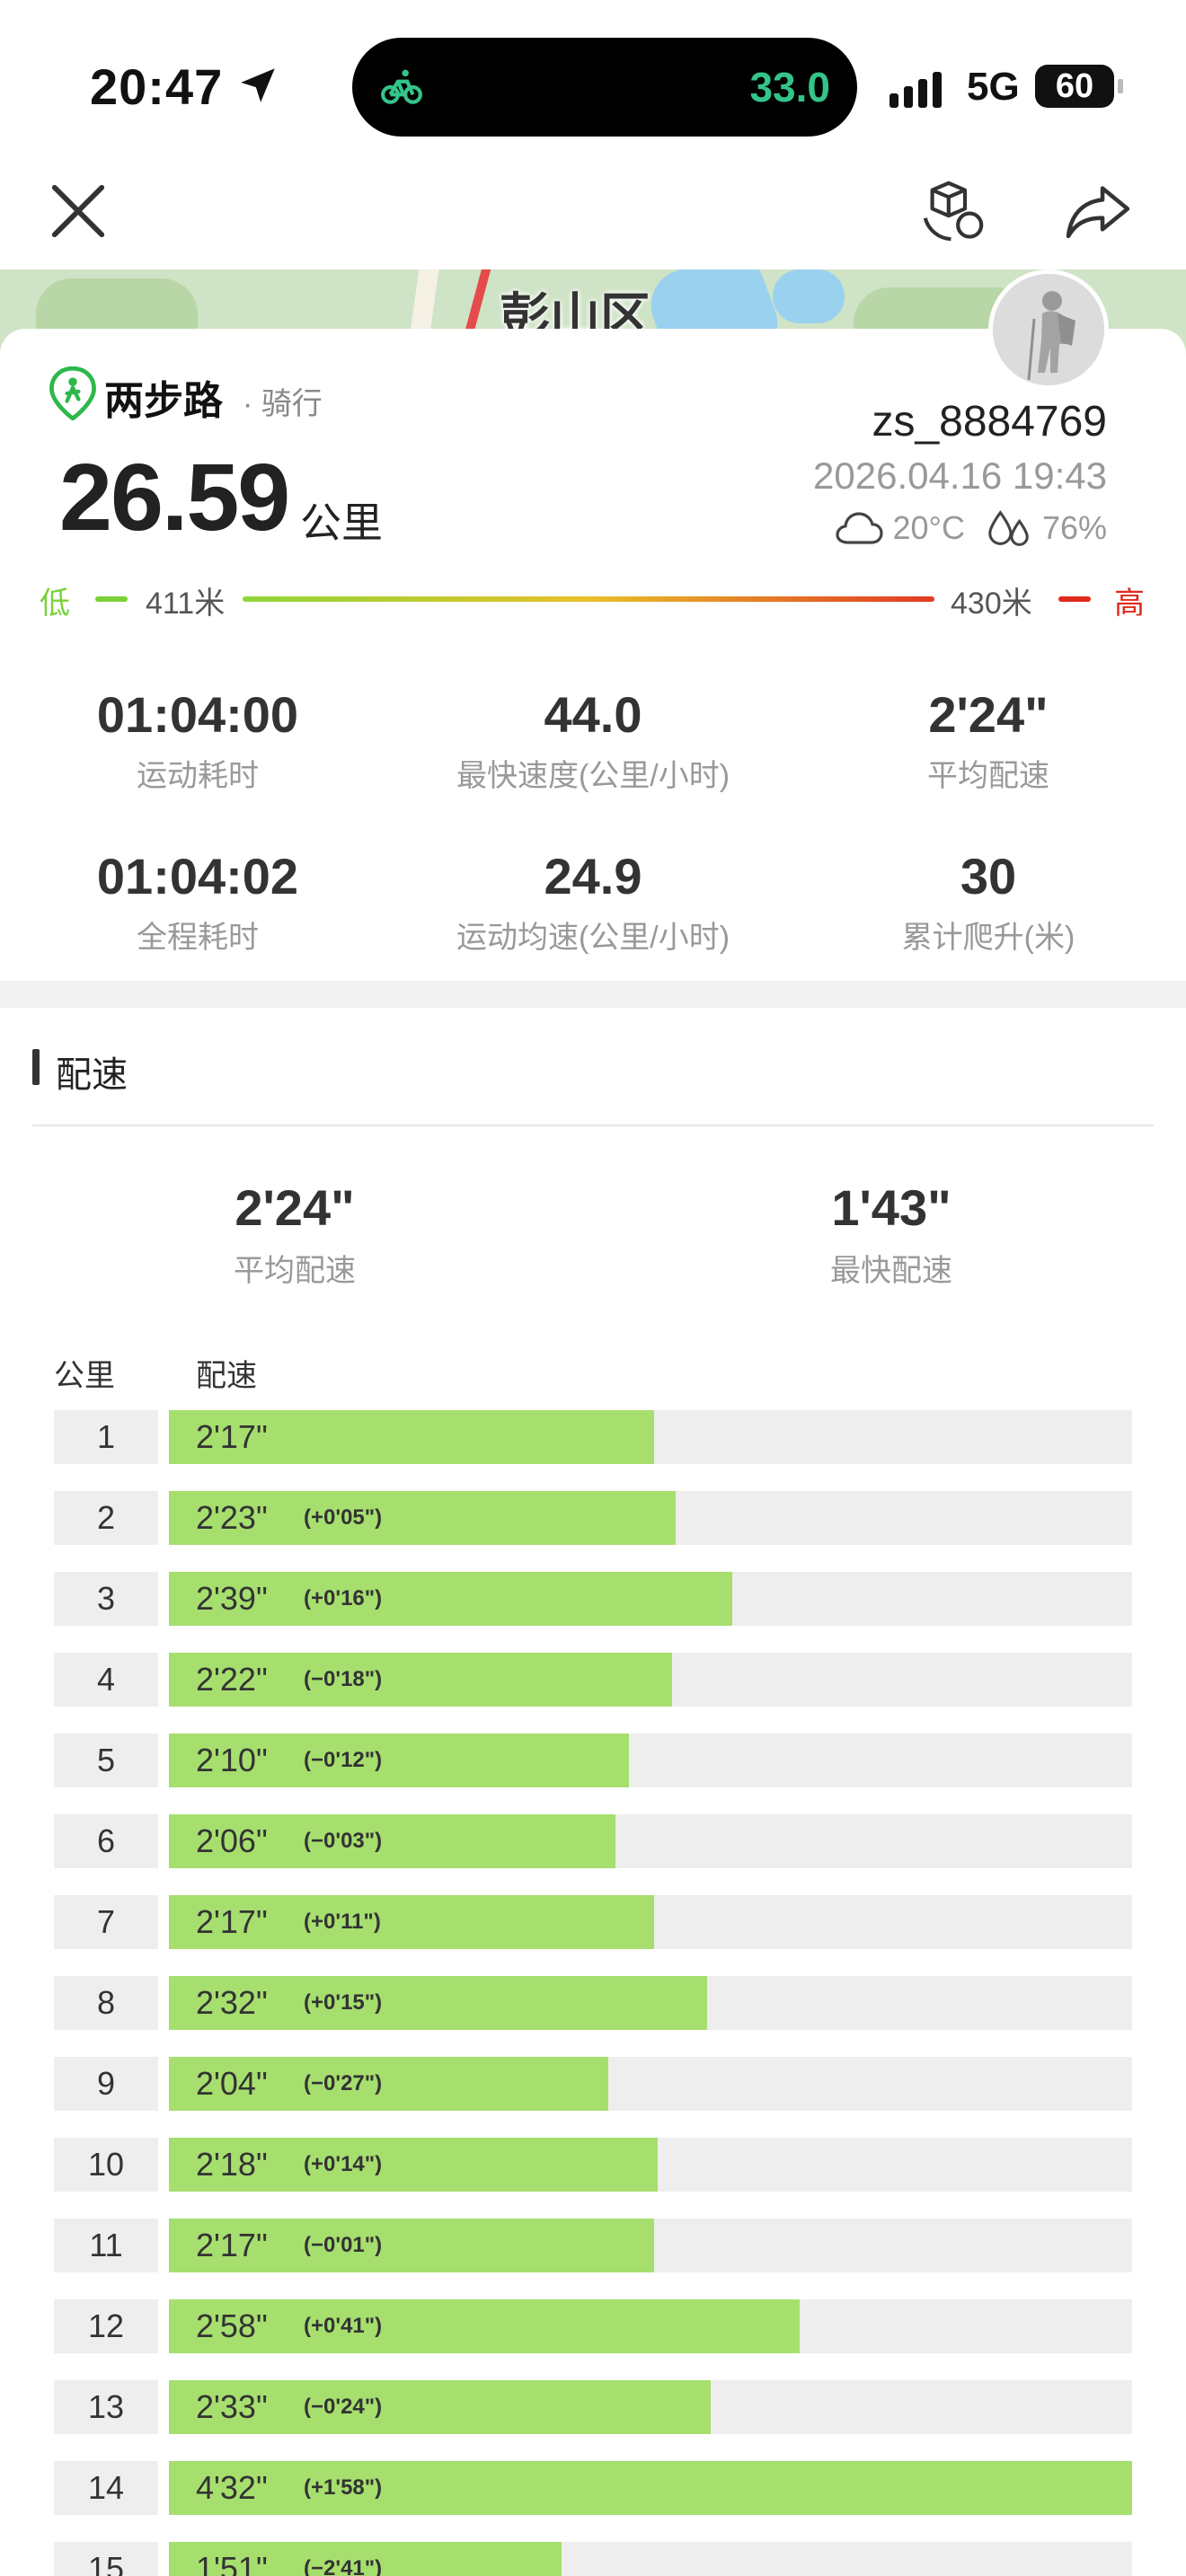  What do you see at coordinates (650, 1841) in the screenshot?
I see `split-bar-track: 2'06" (−0'03")` at bounding box center [650, 1841].